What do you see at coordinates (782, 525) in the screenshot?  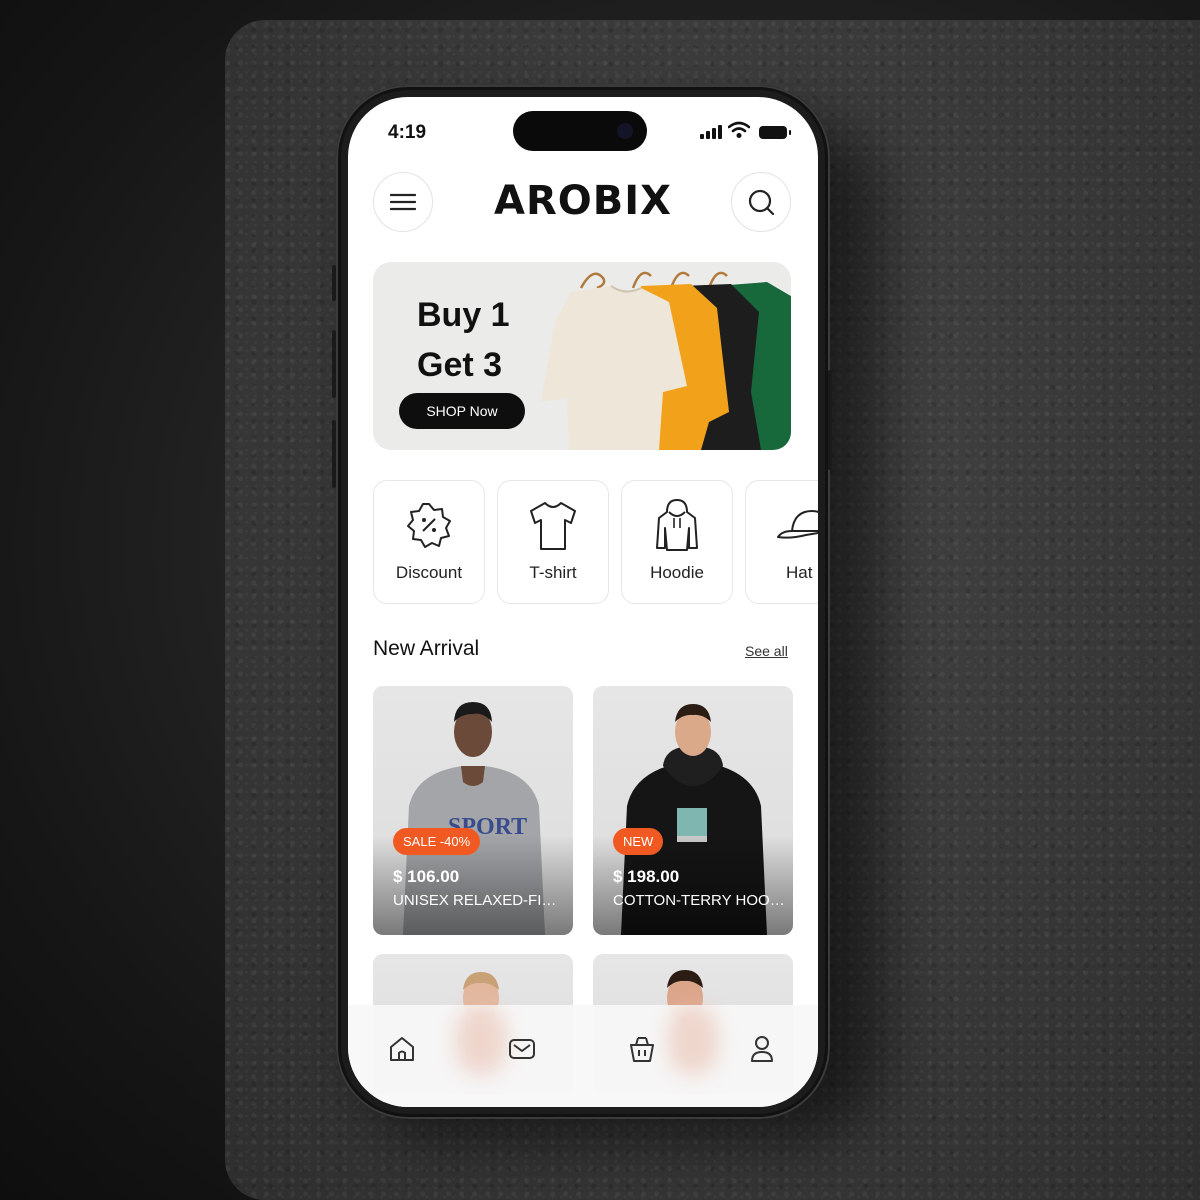 I see `cap-icon` at bounding box center [782, 525].